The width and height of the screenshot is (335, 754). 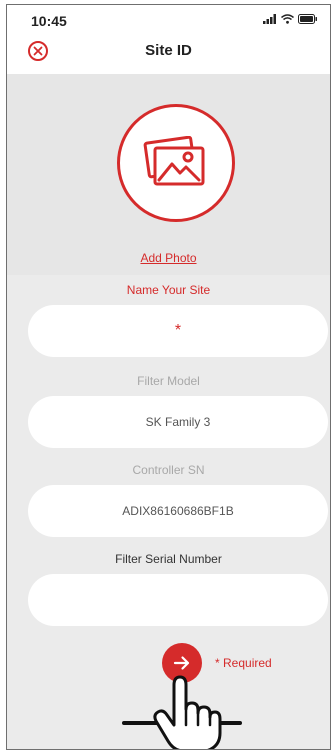 What do you see at coordinates (168, 559) in the screenshot?
I see `filter-serial-label: Filter Serial Number` at bounding box center [168, 559].